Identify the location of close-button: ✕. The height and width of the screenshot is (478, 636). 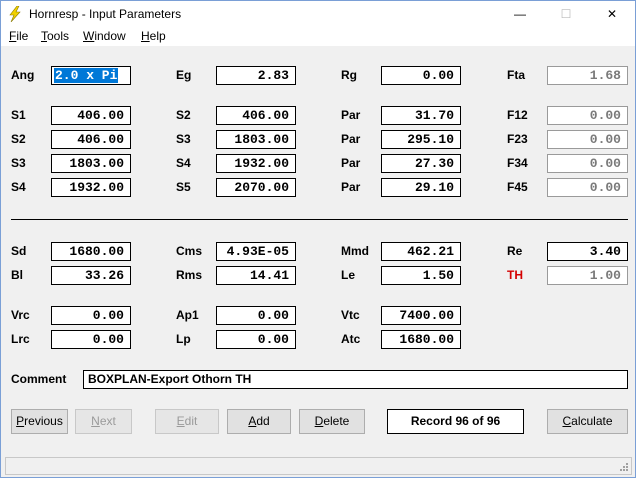
(612, 14).